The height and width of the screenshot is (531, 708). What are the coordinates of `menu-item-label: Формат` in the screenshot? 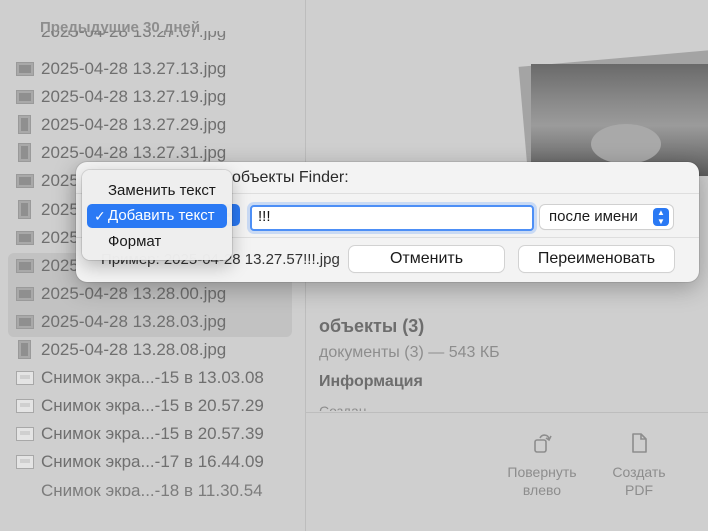 It's located at (135, 241).